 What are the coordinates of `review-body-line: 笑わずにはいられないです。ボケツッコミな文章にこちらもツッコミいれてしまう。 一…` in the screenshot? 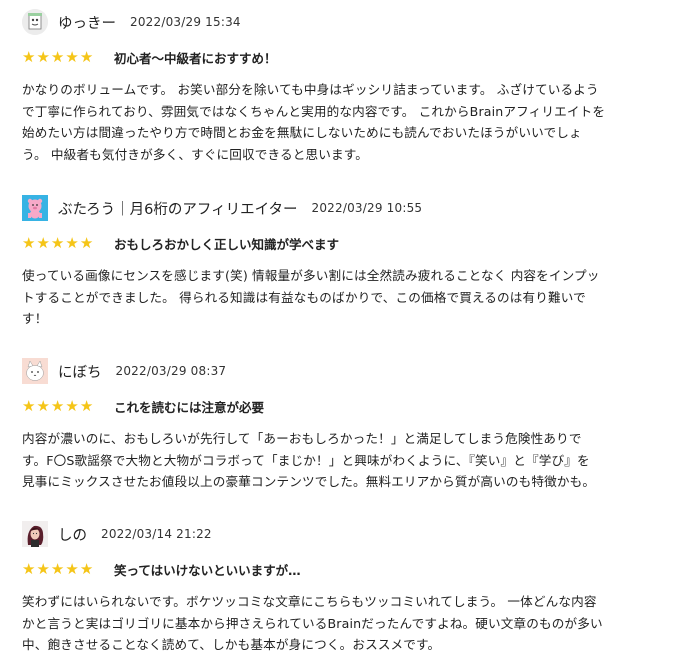 It's located at (309, 601).